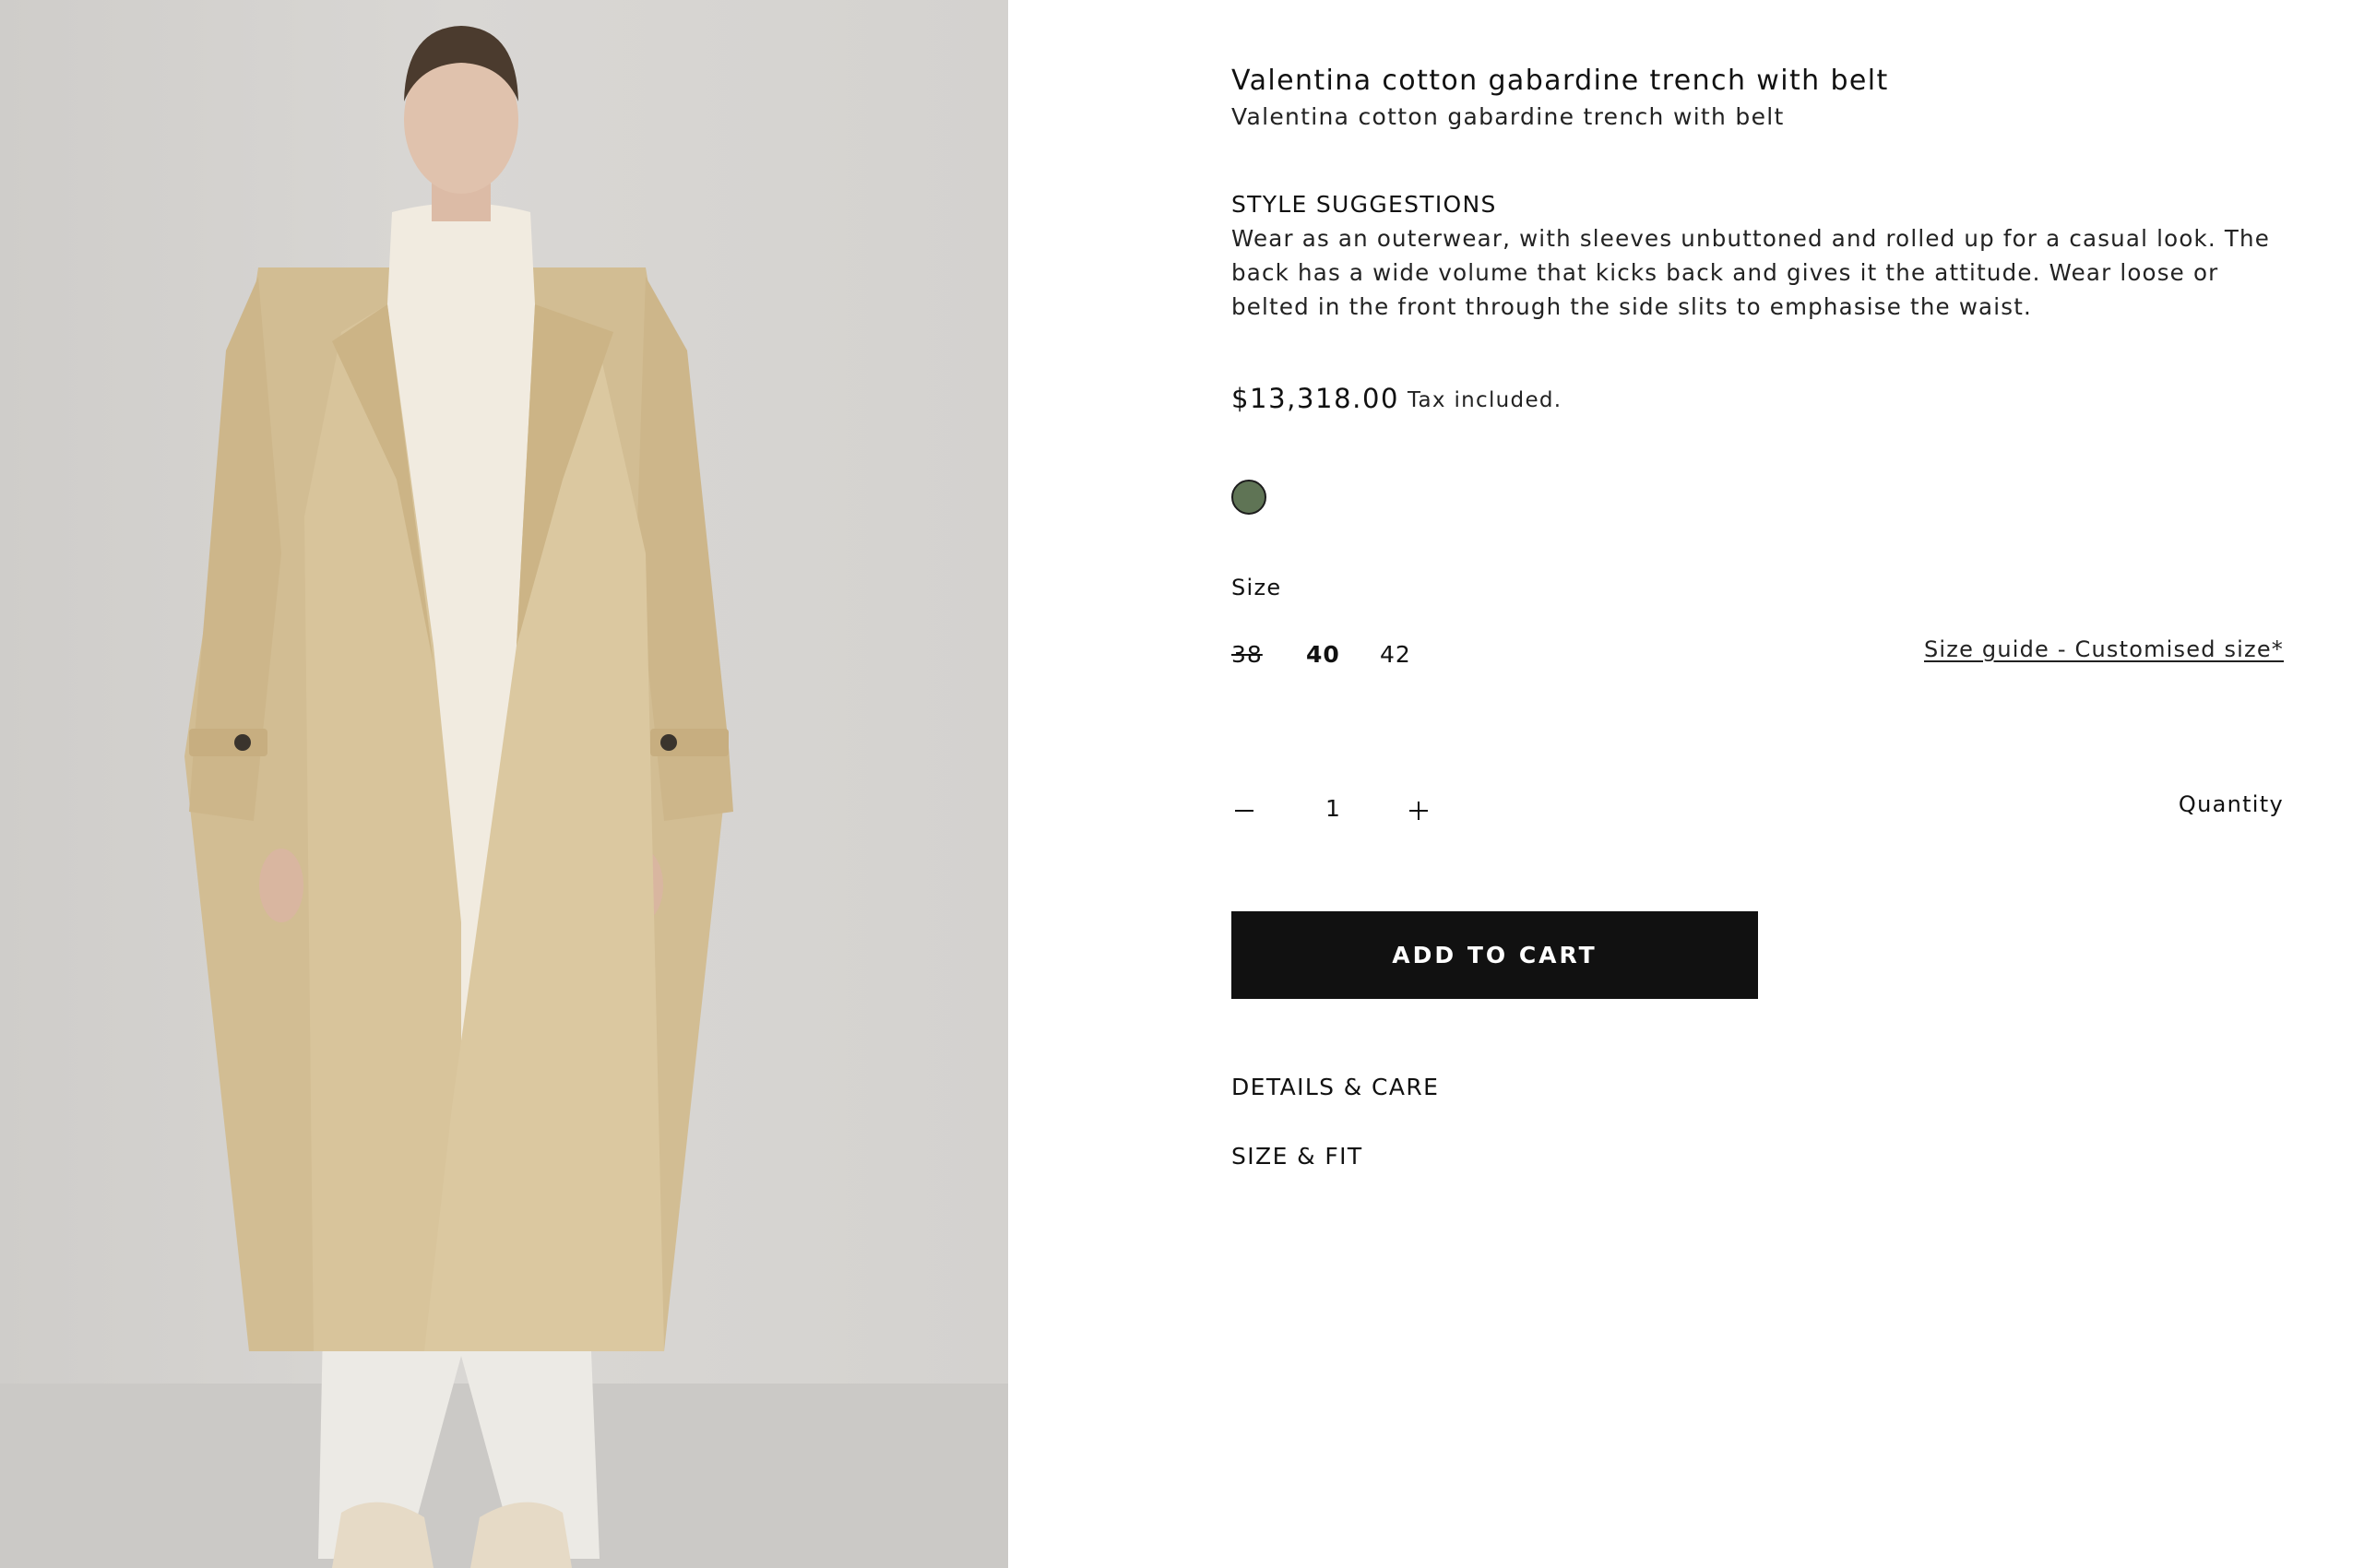 The width and height of the screenshot is (2376, 1568). I want to click on product-price: $13,318.00, so click(1315, 398).